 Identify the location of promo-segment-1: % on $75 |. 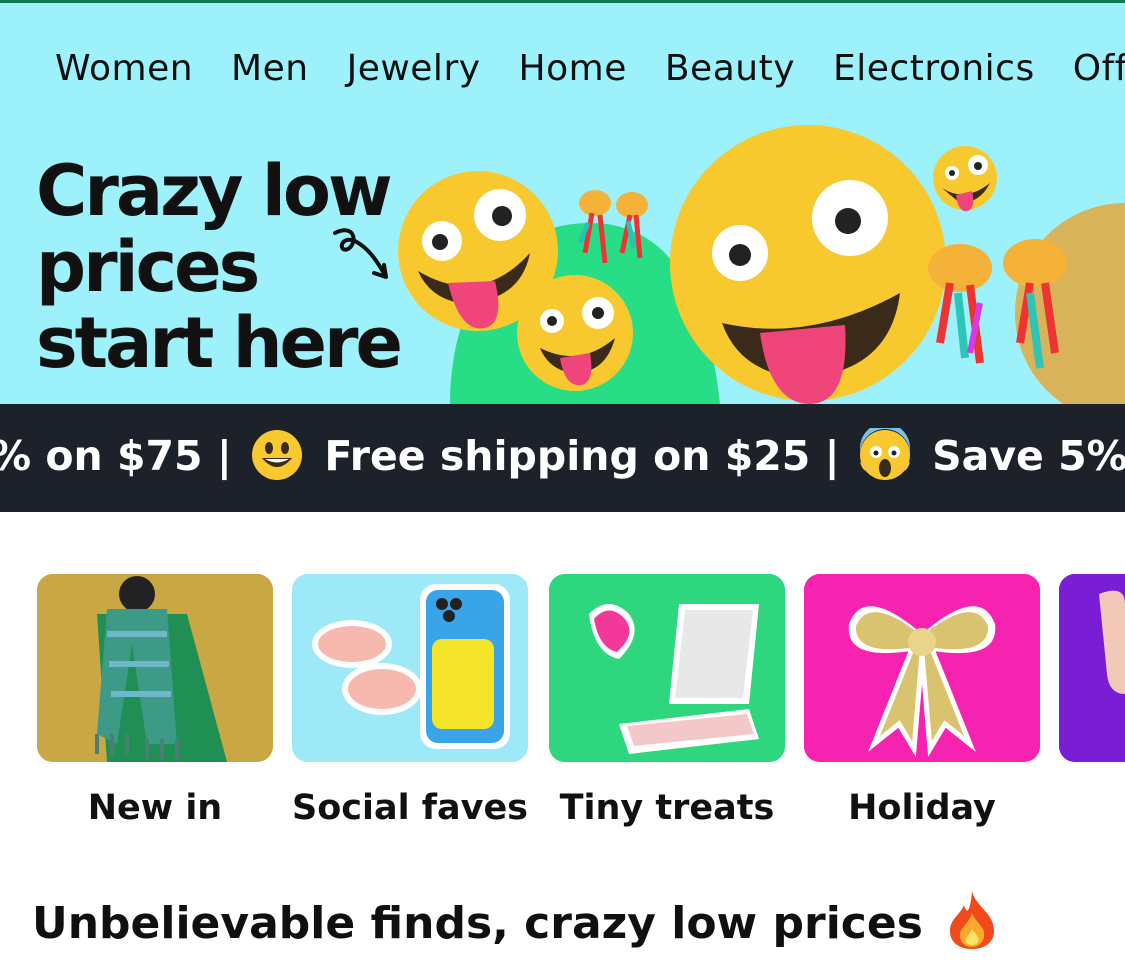
(116, 456).